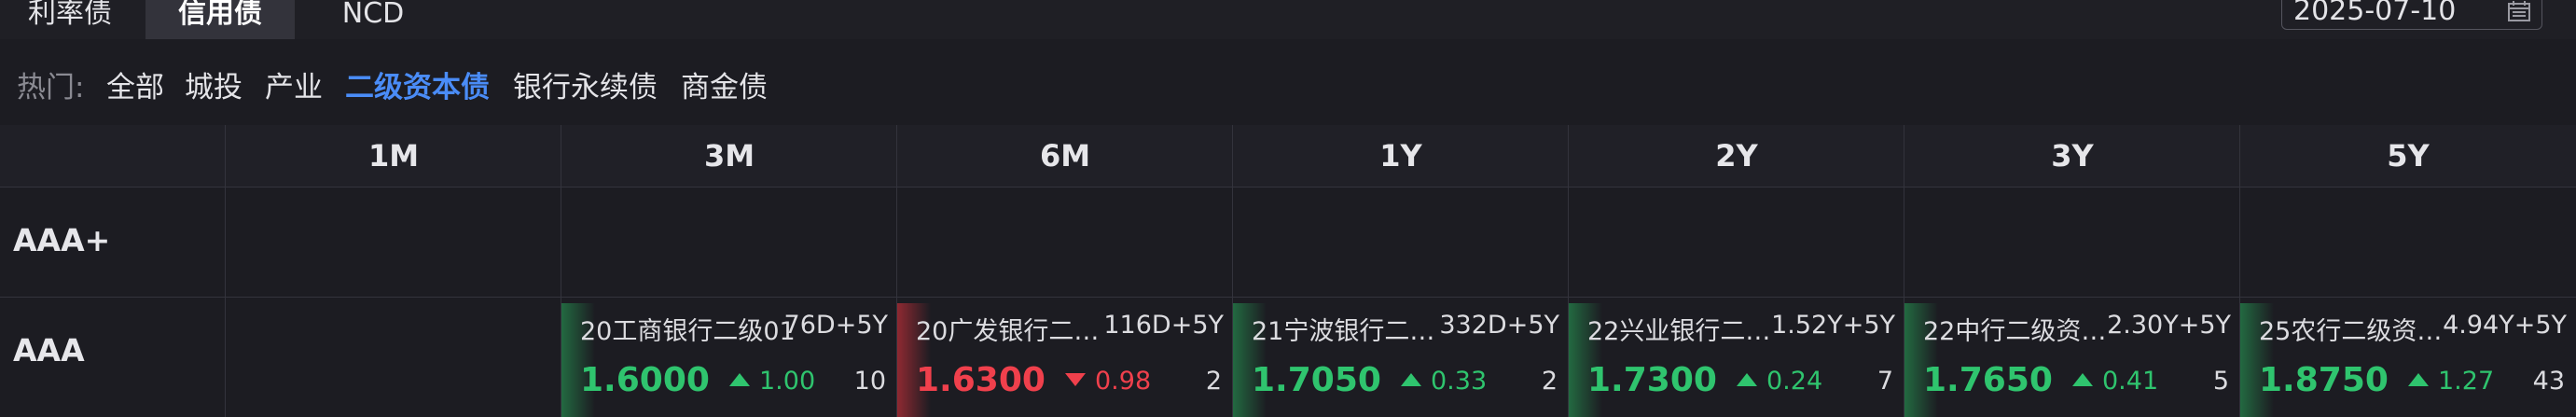 The height and width of the screenshot is (417, 2576). I want to click on quote-cell-5y: 25农行二级资本债01 4.94Y+5Y 1.8750 1.27 43, so click(2408, 357).